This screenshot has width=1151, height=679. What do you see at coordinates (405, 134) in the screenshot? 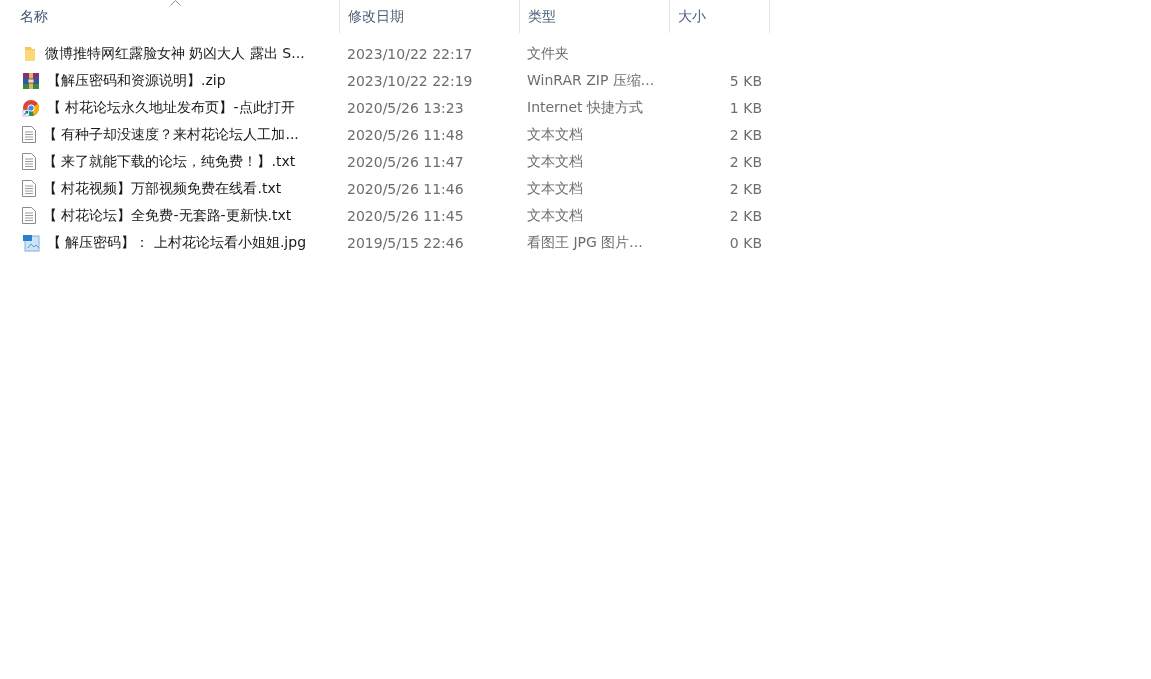
I see `modified-date: 2020/5/26 11:48` at bounding box center [405, 134].